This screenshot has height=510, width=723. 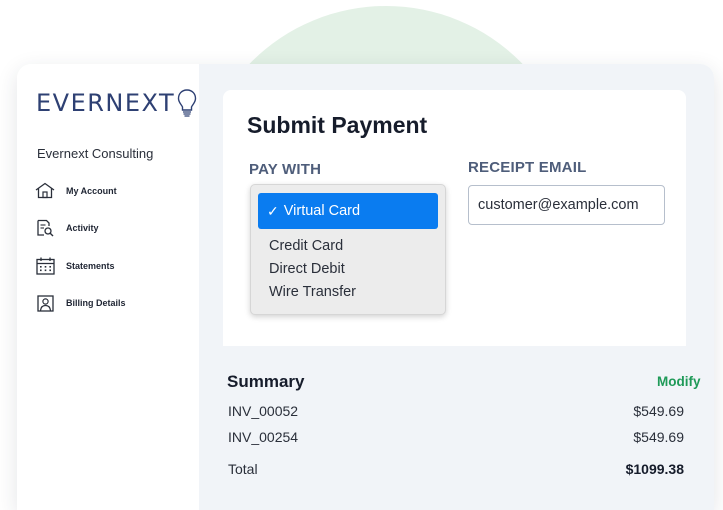 I want to click on logo: EVERNEXT, so click(x=116, y=103).